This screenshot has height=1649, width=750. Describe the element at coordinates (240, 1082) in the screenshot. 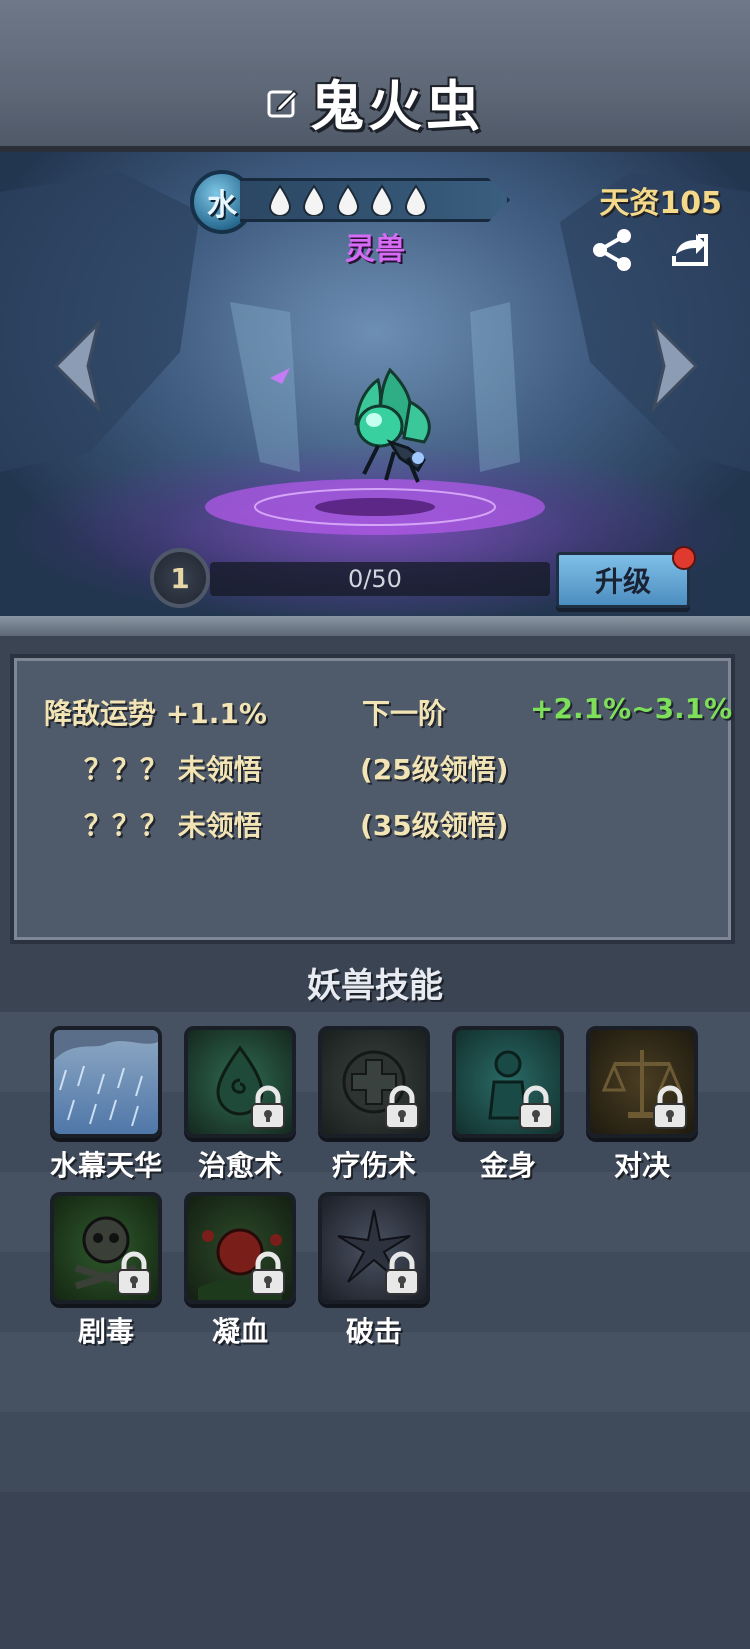

I see `heal-drop-icon` at that location.